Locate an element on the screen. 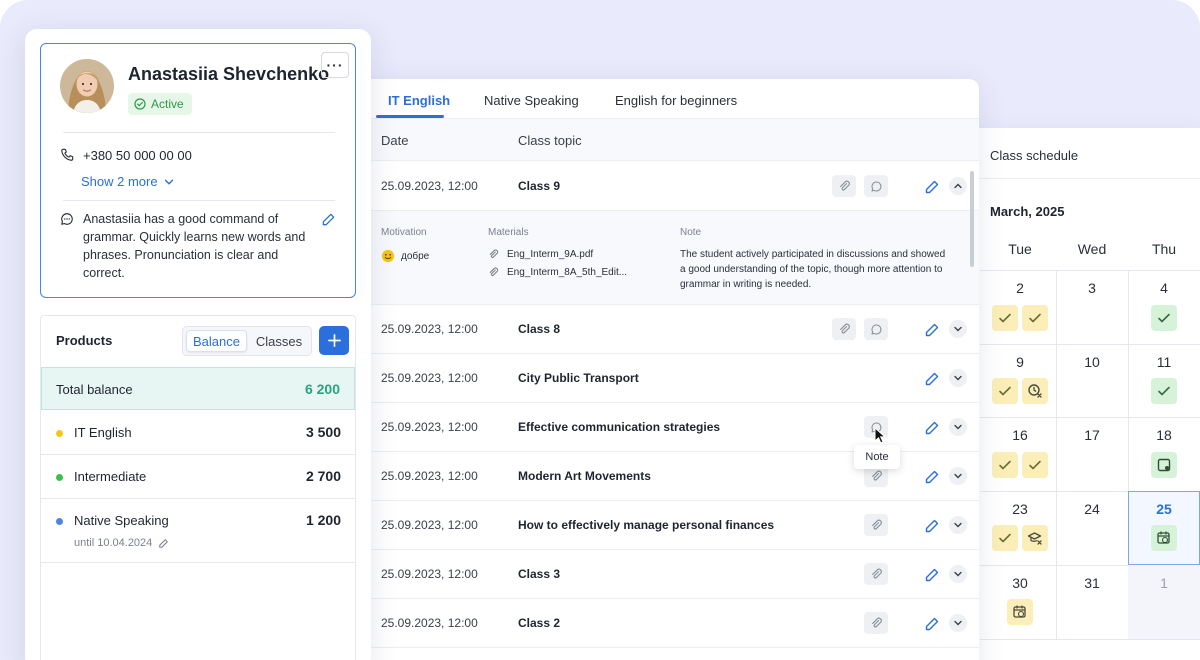 This screenshot has height=660, width=1200. product-row: Intermediate 2 700 is located at coordinates (198, 477).